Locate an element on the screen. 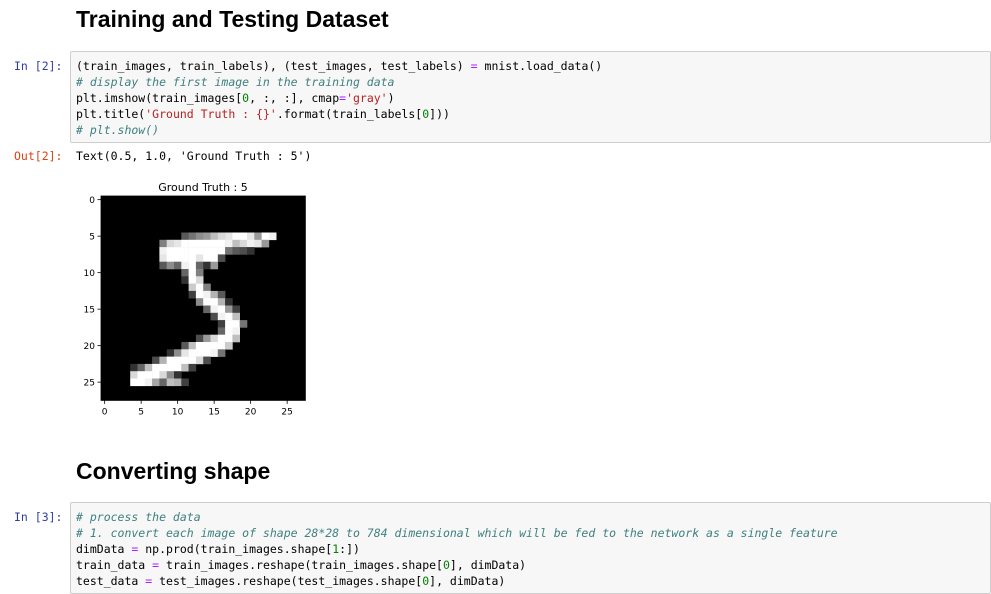 This screenshot has width=991, height=594. heading-converting-shape: Converting shape is located at coordinates (173, 471).